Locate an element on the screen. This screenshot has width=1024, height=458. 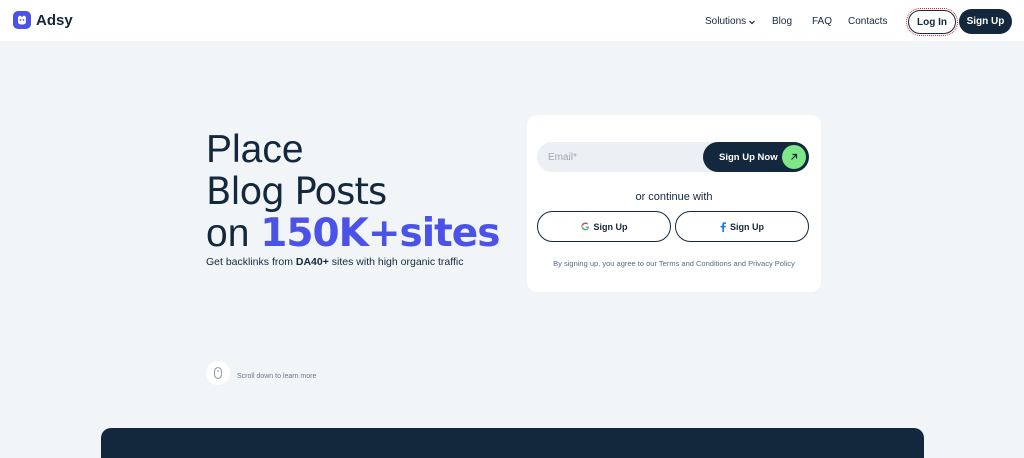
hero-title-line3: on 150K+sites is located at coordinates (353, 233).